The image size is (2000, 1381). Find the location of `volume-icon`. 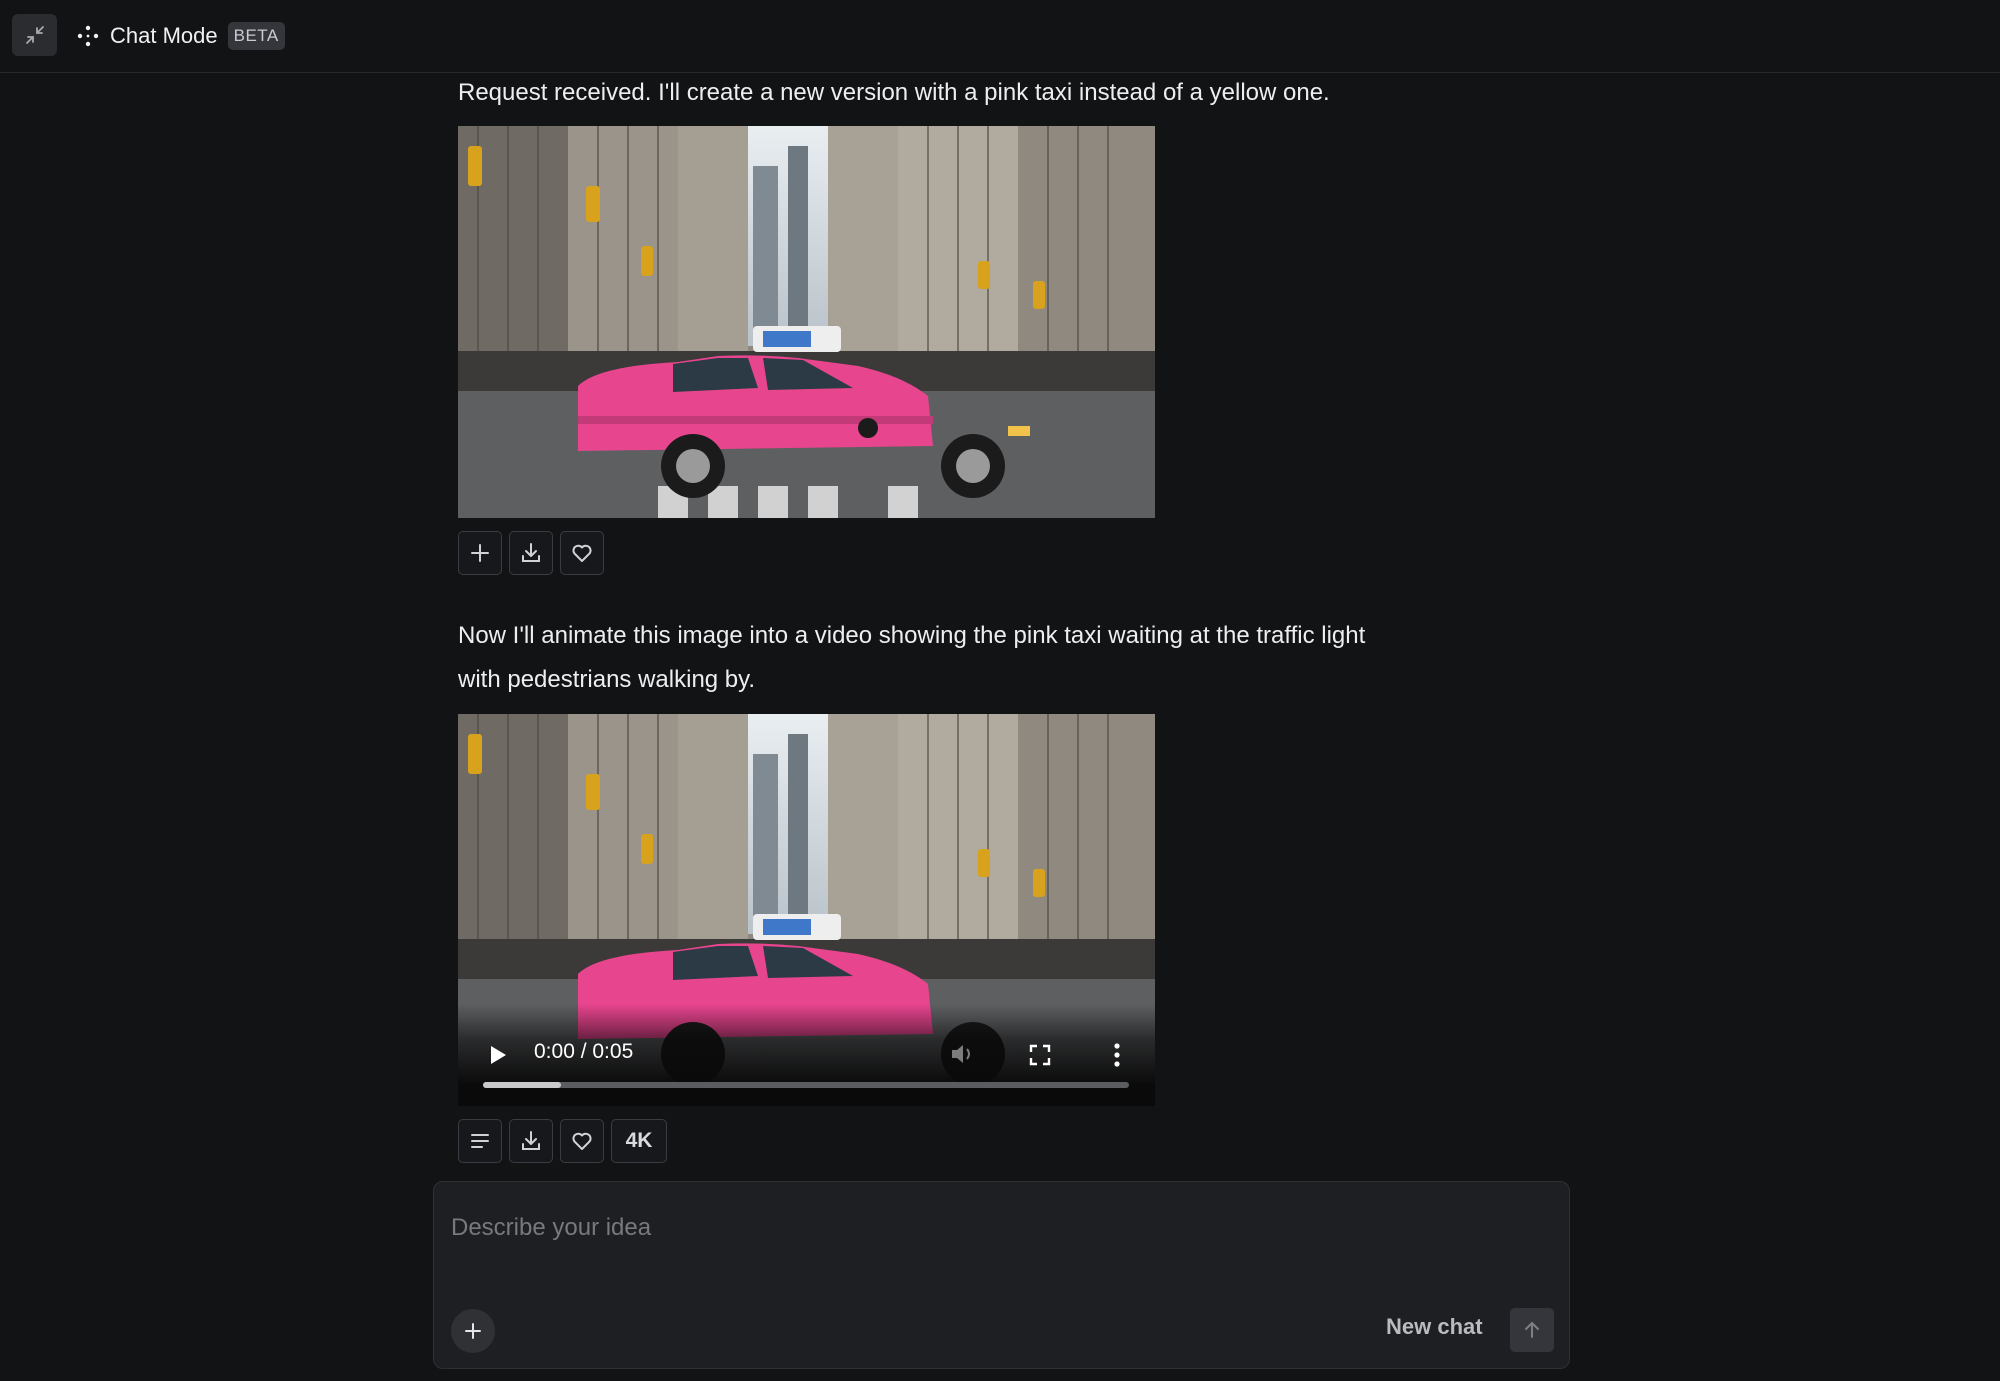

volume-icon is located at coordinates (961, 1054).